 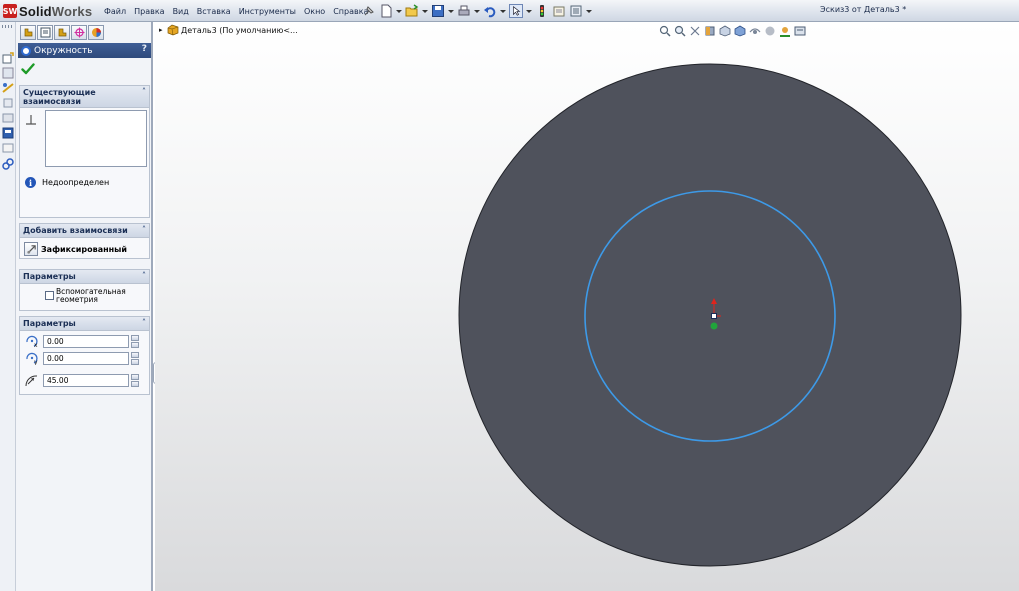 What do you see at coordinates (386, 11) in the screenshot?
I see `new-document-icon` at bounding box center [386, 11].